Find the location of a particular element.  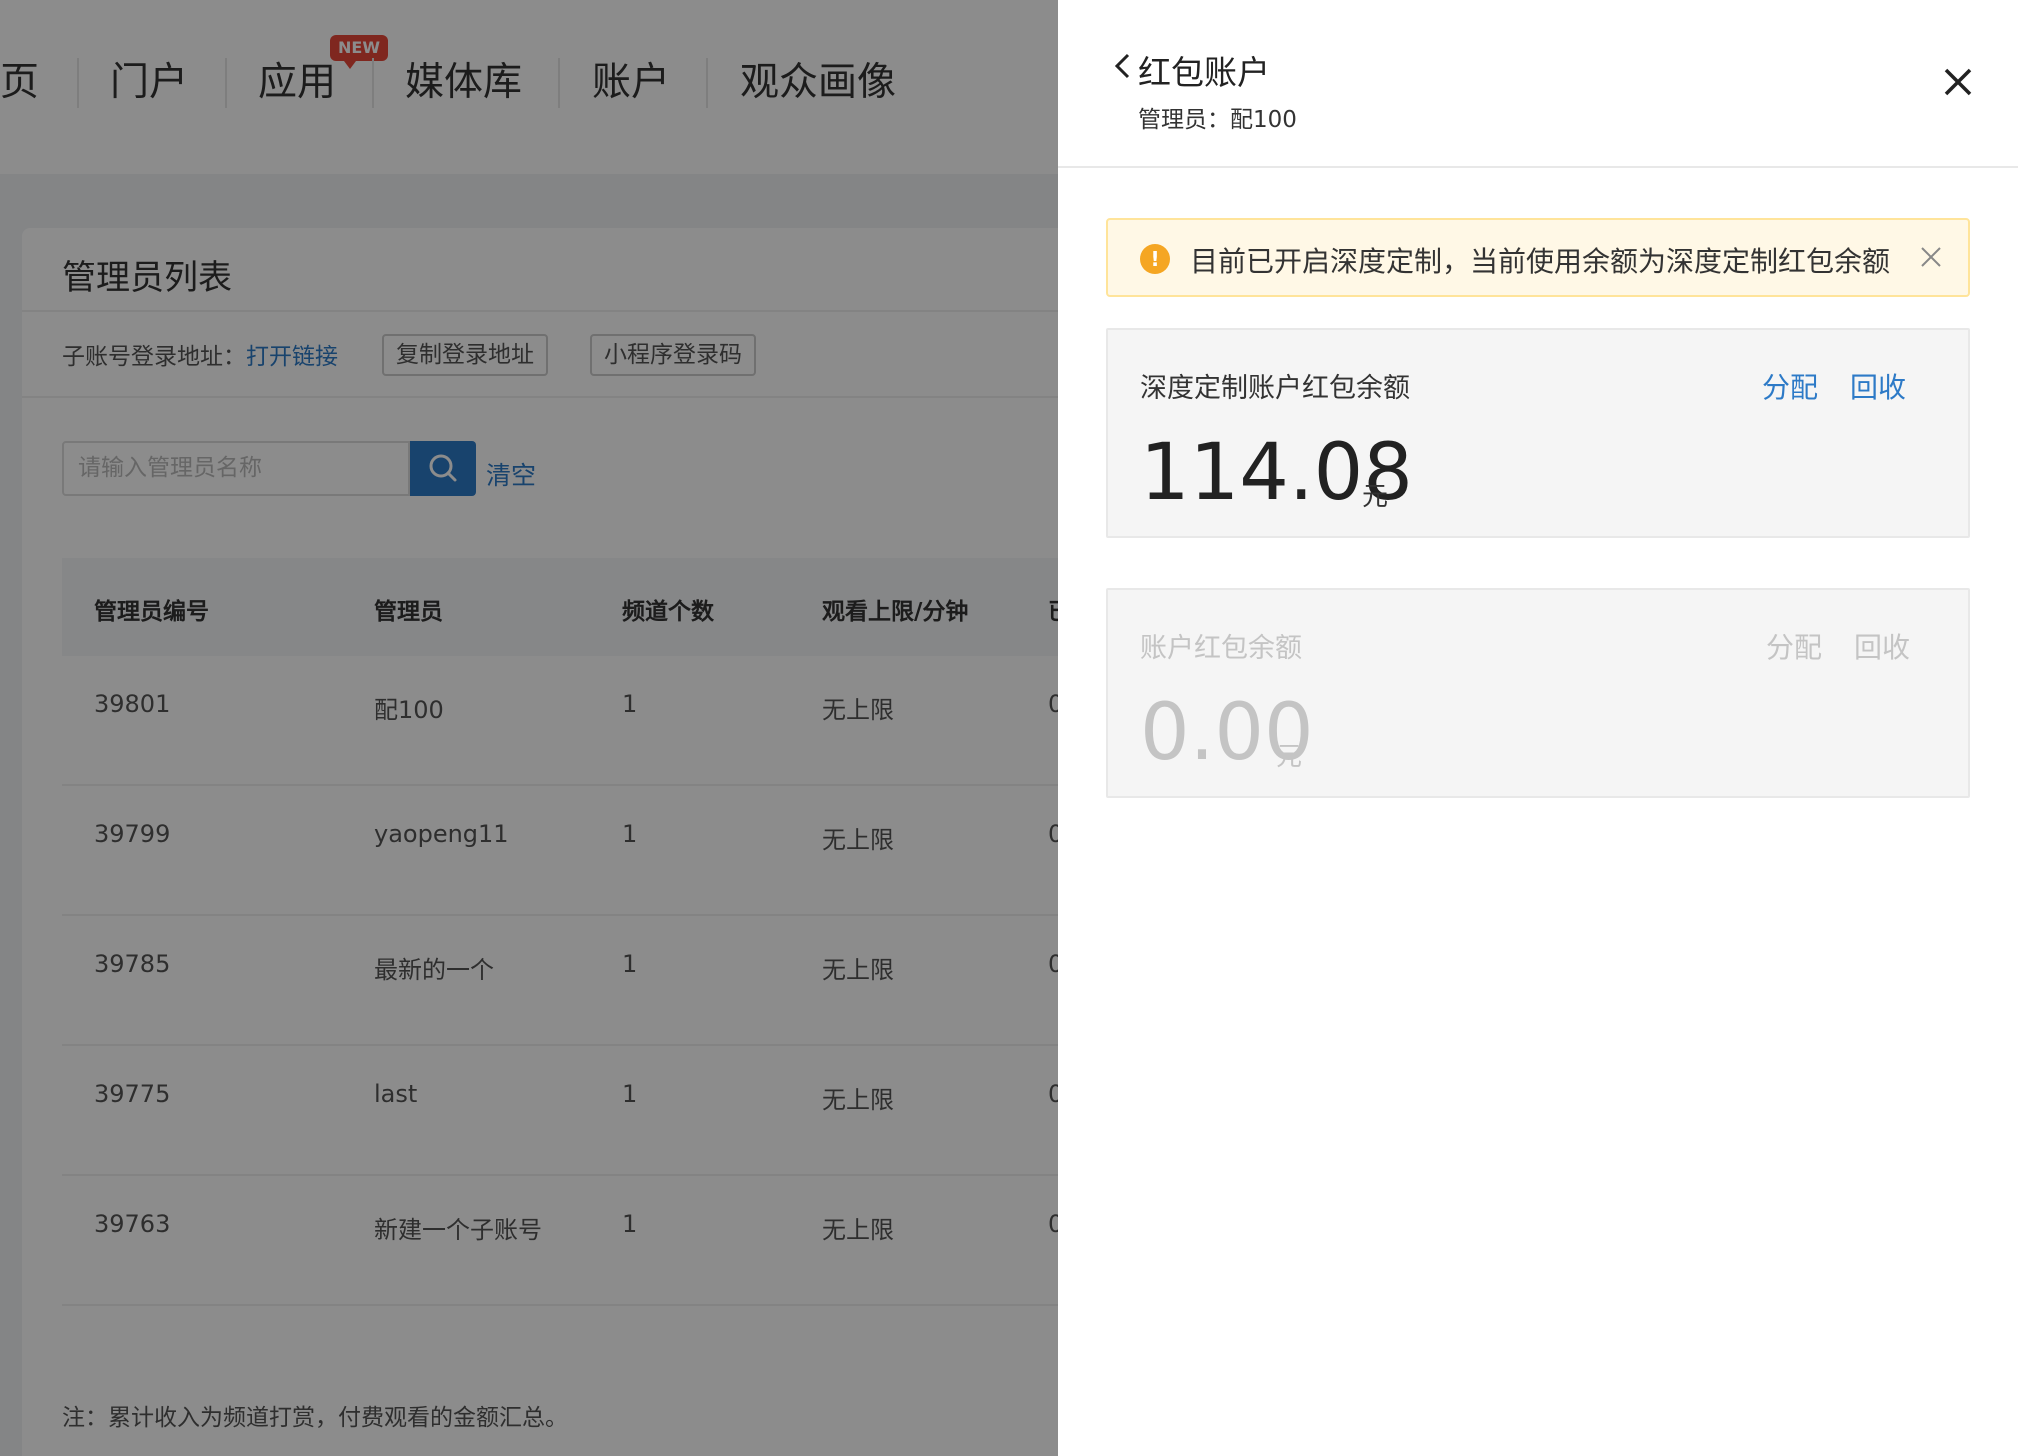

close-icon is located at coordinates (1958, 82).